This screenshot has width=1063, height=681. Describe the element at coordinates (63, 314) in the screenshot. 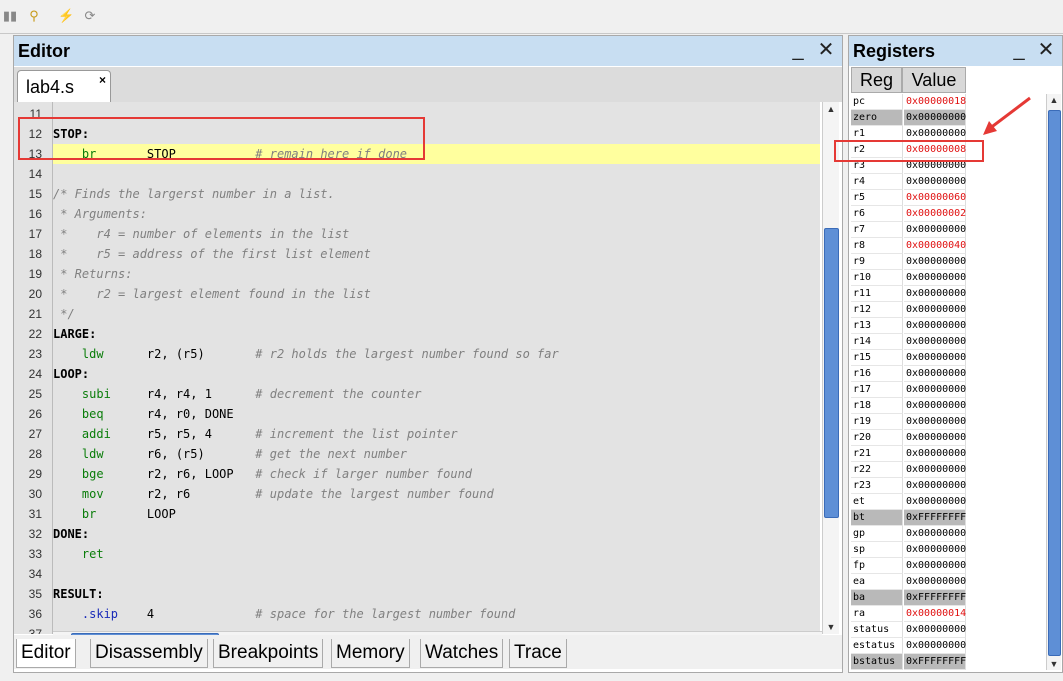

I see `code-line: */` at that location.